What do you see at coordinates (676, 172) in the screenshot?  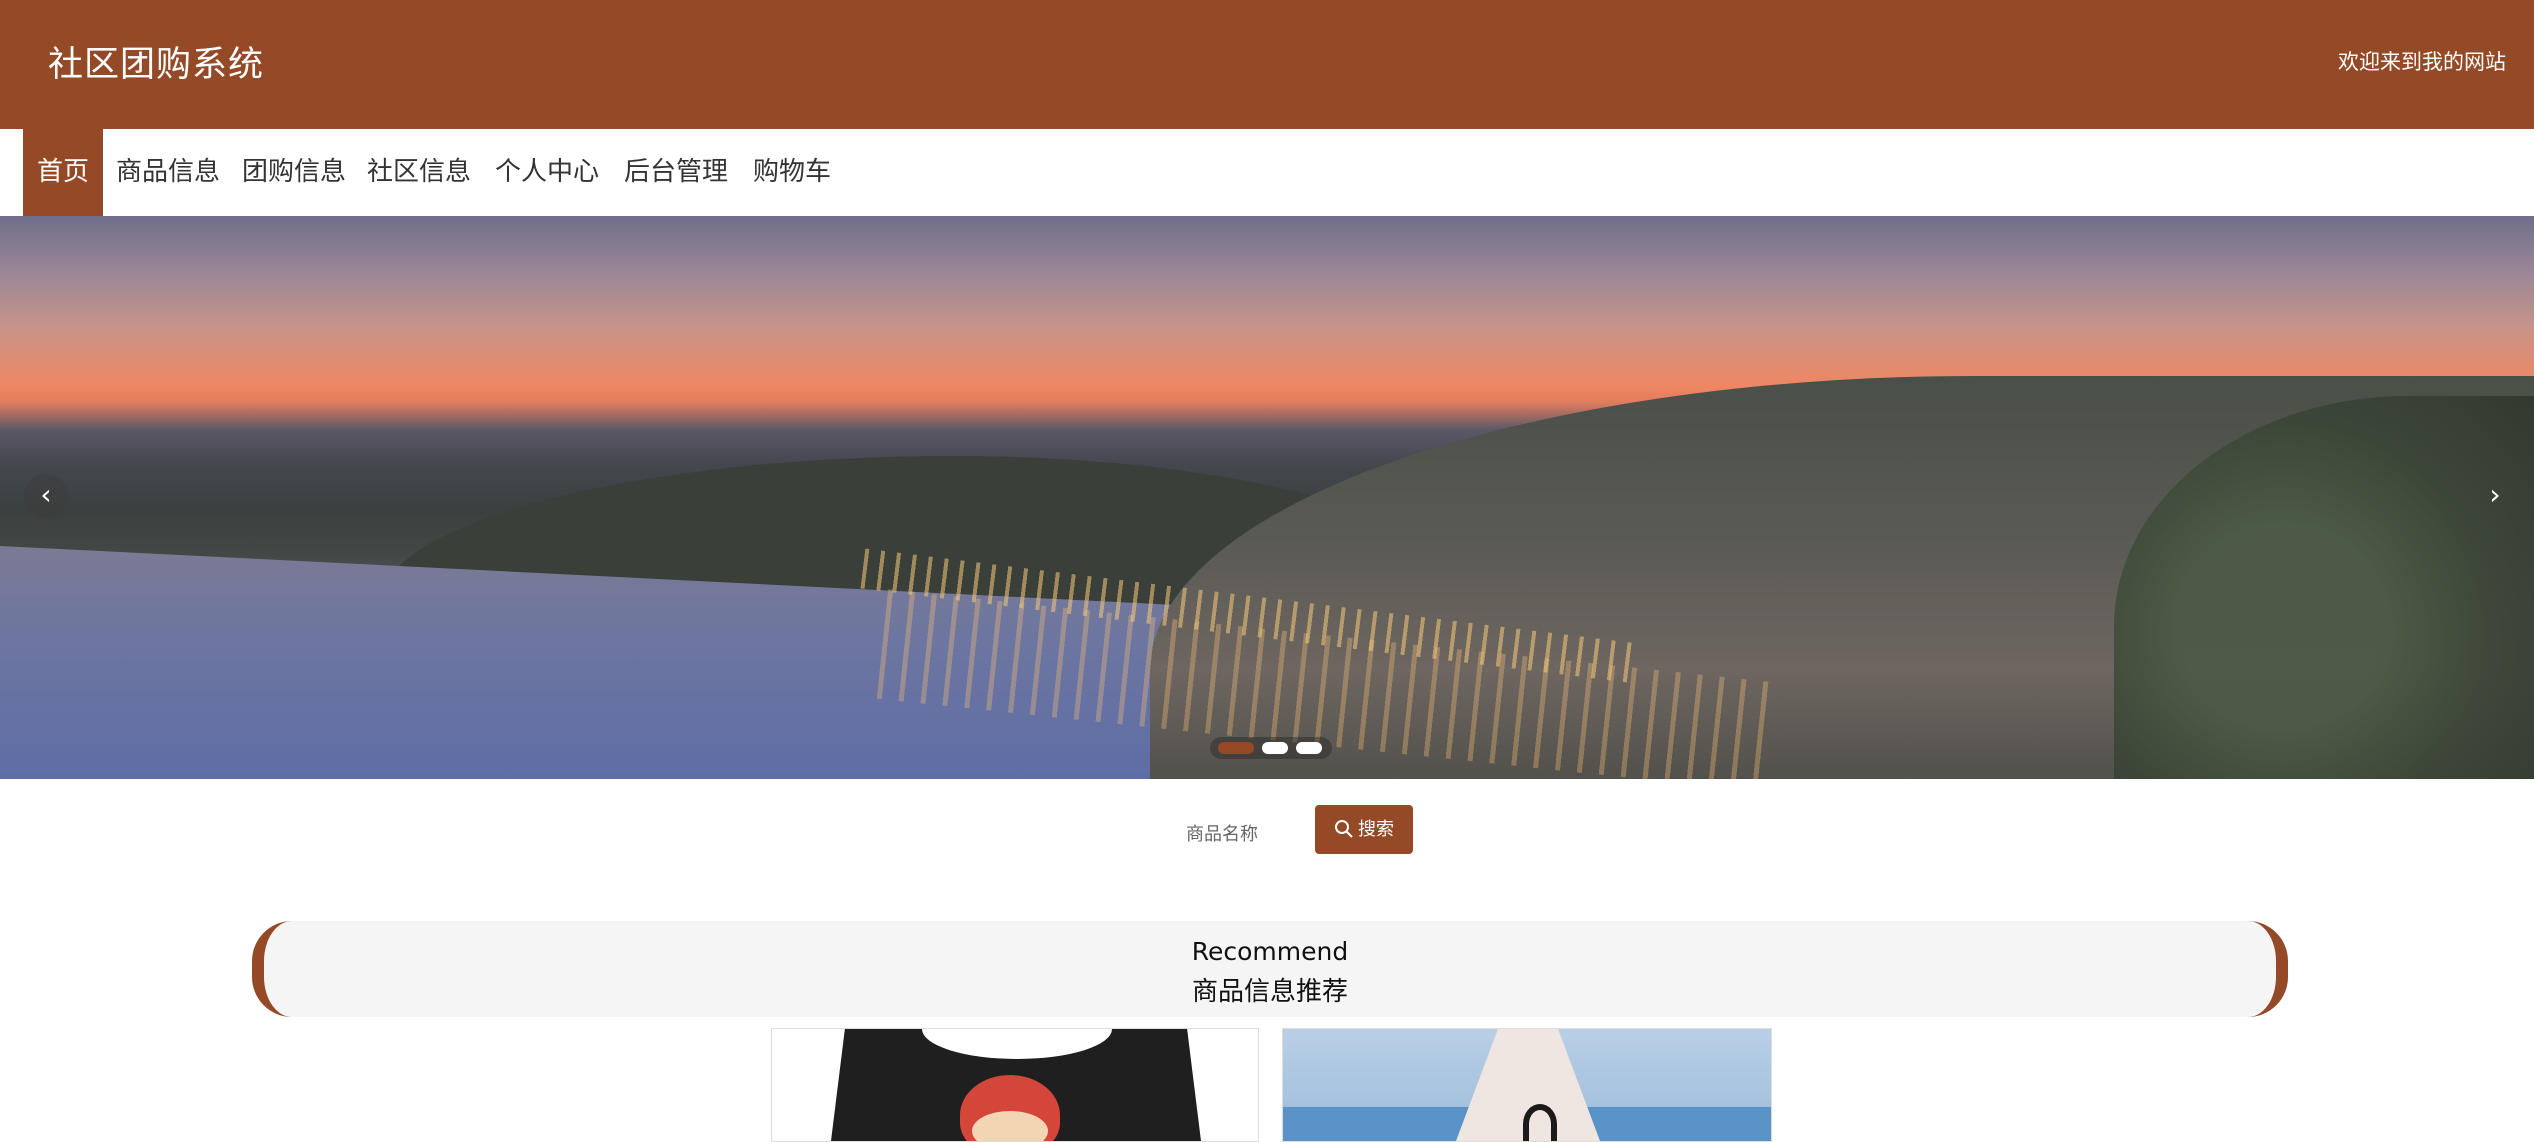 I see `nav-item-admin: 后台管理` at bounding box center [676, 172].